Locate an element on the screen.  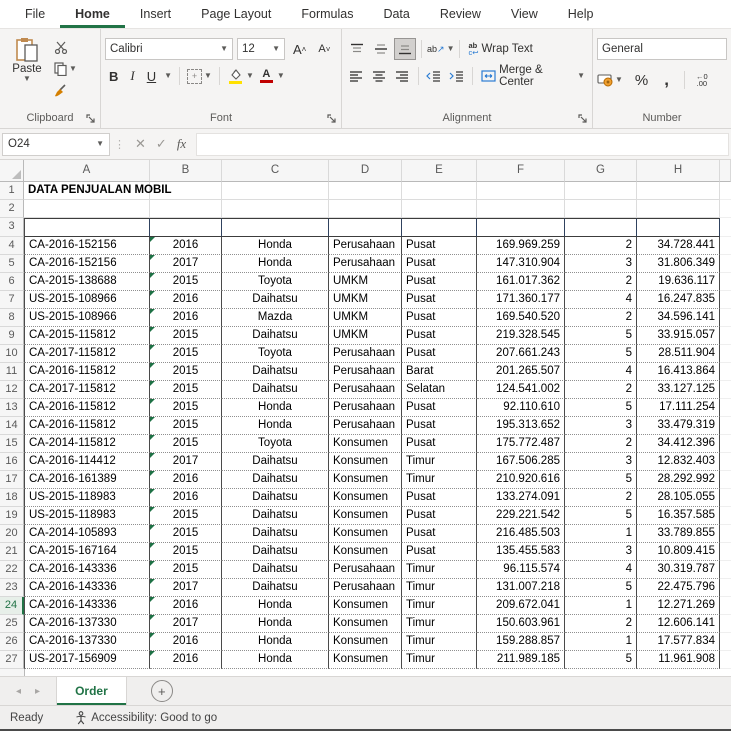
cell-B16: 2017 is located at coordinates (186, 462).